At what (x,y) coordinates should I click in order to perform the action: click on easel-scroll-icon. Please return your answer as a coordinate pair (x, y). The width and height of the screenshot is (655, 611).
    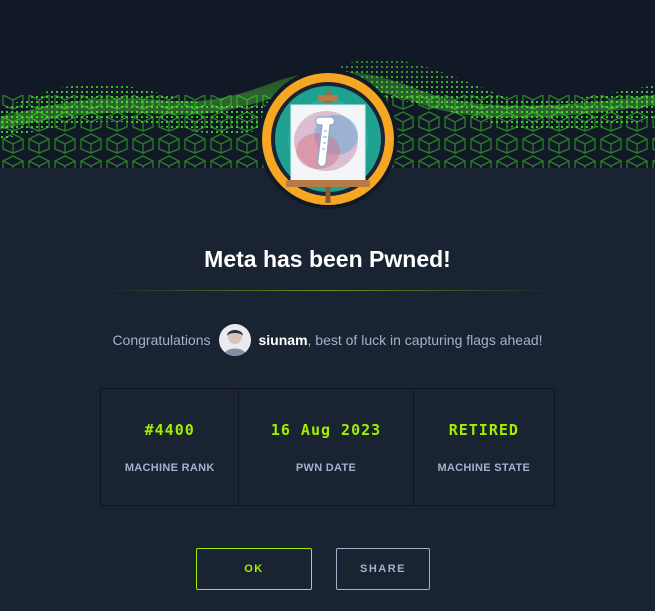
    Looking at the image, I should click on (328, 139).